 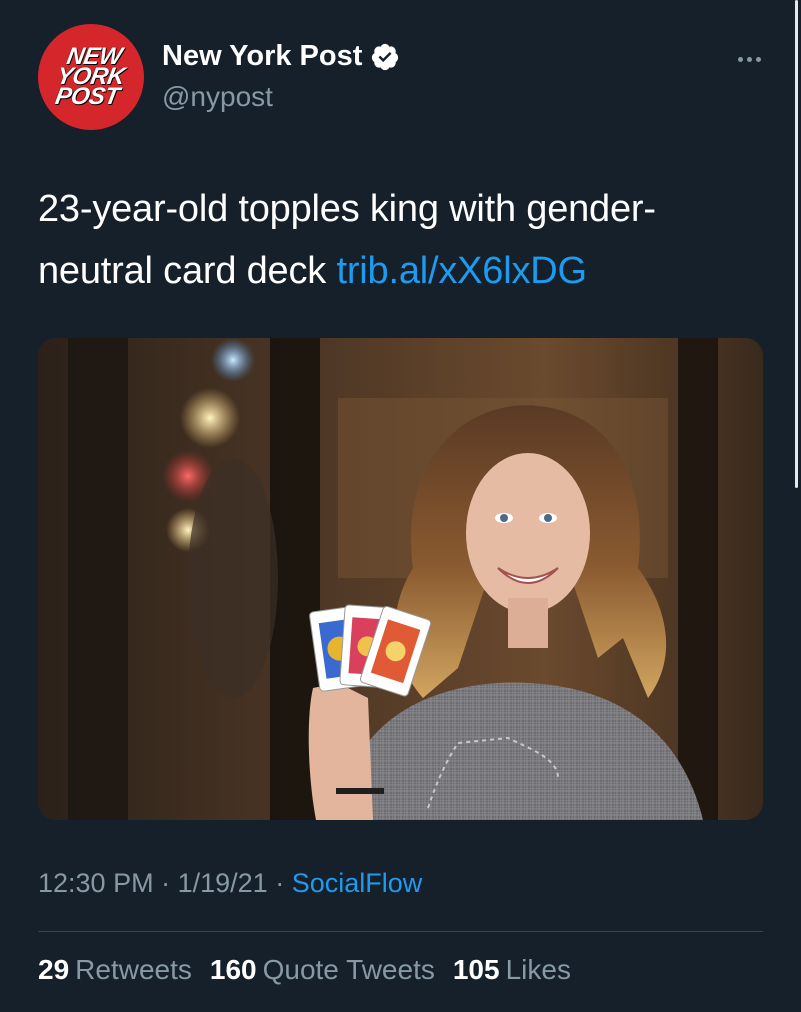 I want to click on tweet-time: 12:30 PM, so click(x=96, y=883).